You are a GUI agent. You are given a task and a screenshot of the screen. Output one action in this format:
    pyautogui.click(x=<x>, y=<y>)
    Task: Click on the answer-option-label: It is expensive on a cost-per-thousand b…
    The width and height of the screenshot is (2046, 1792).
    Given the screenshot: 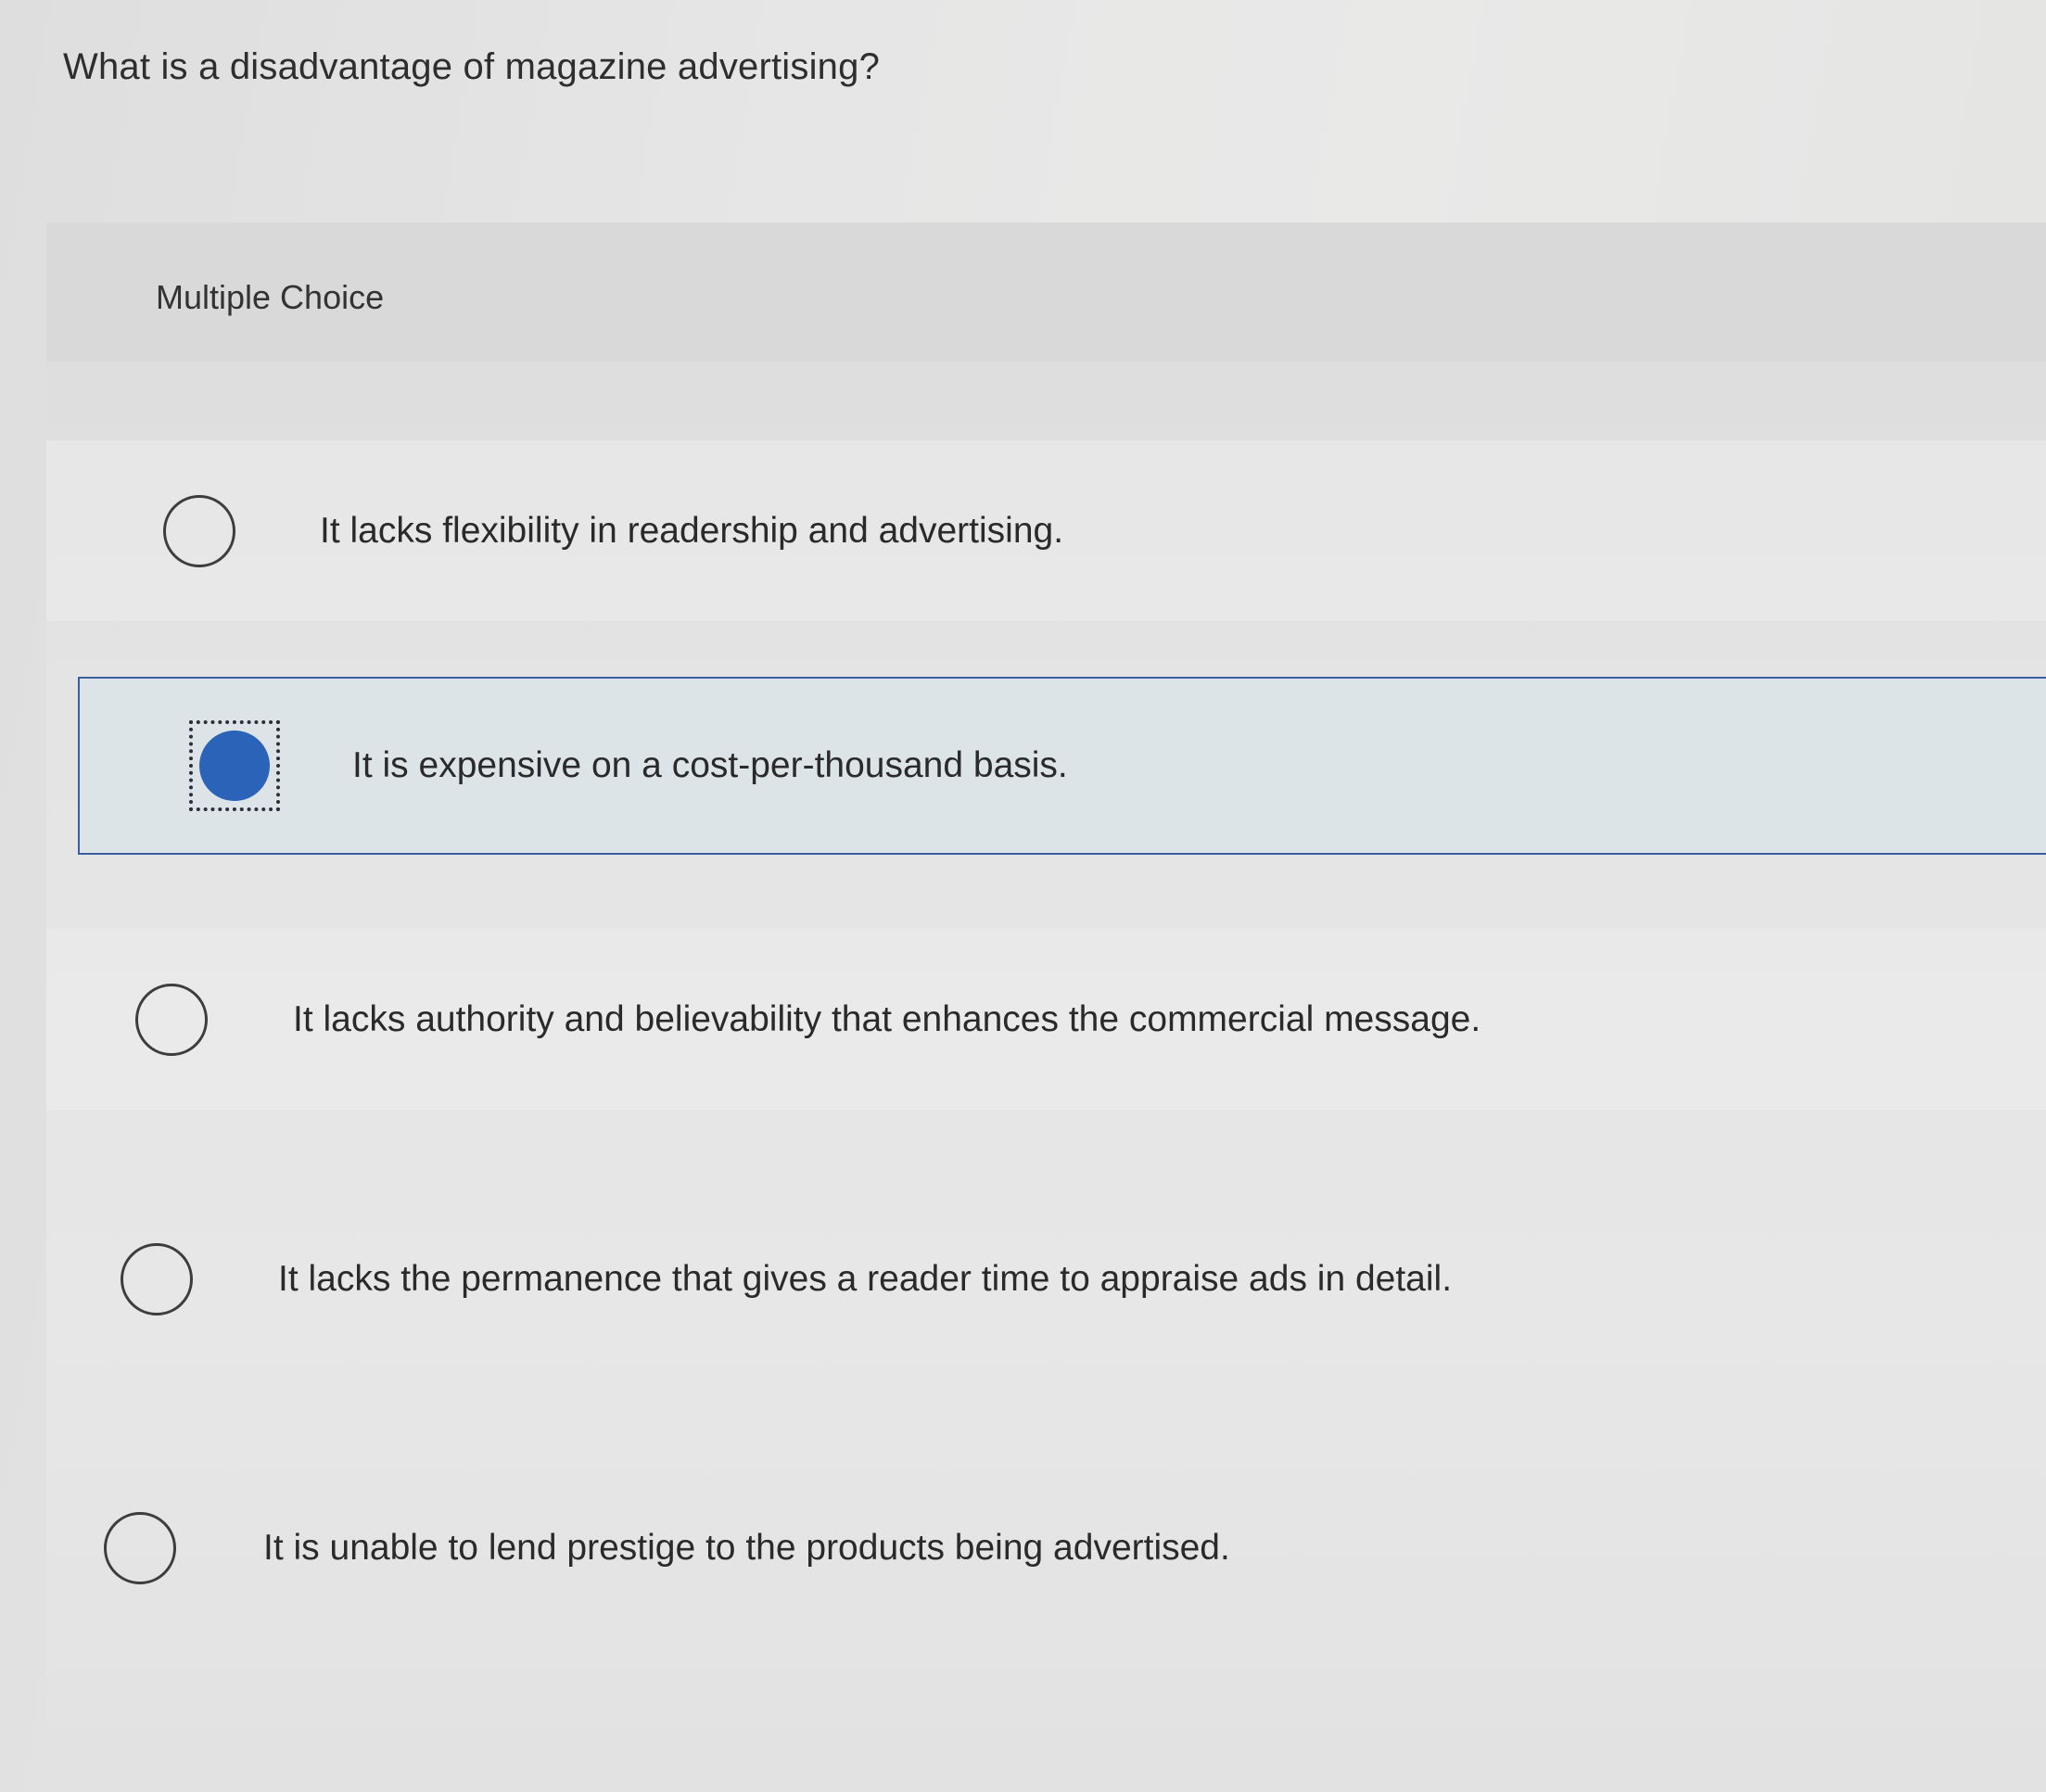 What is the action you would take?
    pyautogui.click(x=710, y=765)
    